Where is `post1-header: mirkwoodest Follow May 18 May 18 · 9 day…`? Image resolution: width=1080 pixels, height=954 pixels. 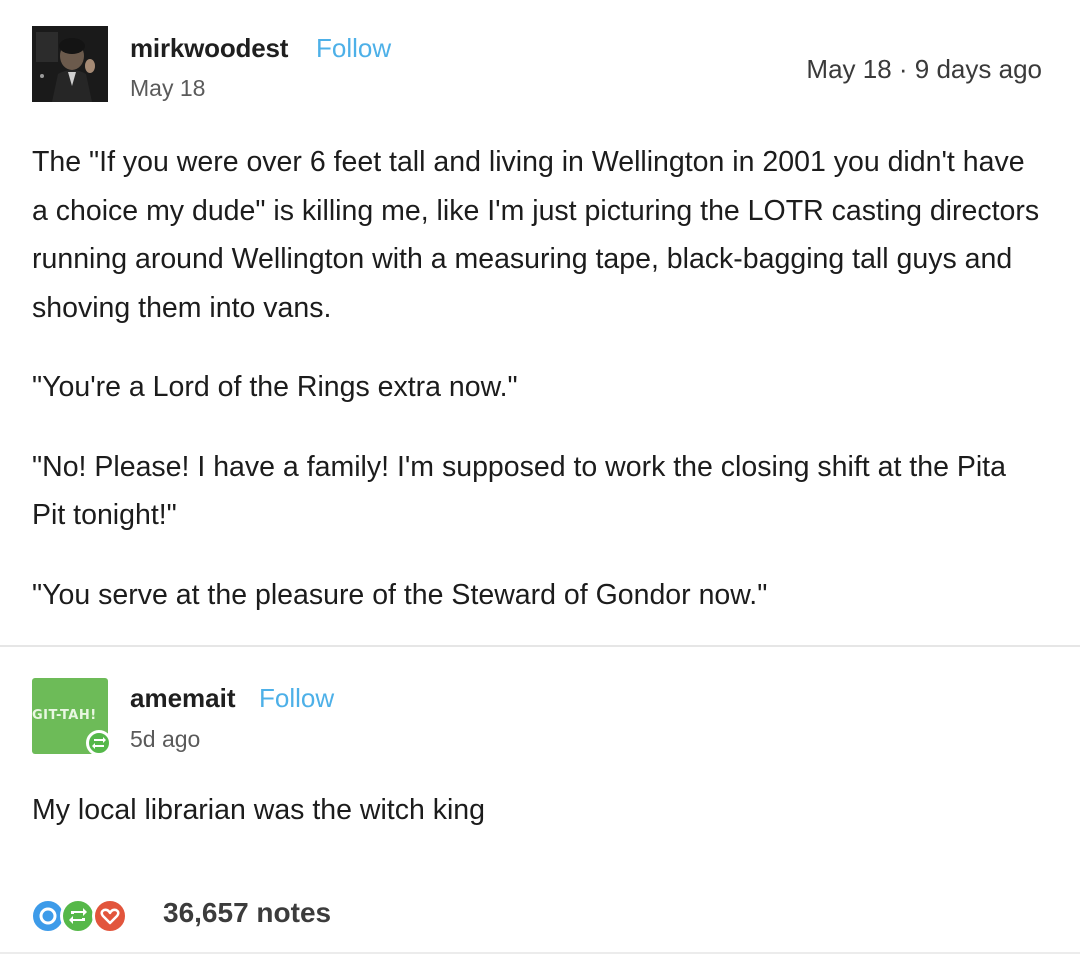
post1-header: mirkwoodest Follow May 18 May 18 · 9 day… is located at coordinates (540, 66).